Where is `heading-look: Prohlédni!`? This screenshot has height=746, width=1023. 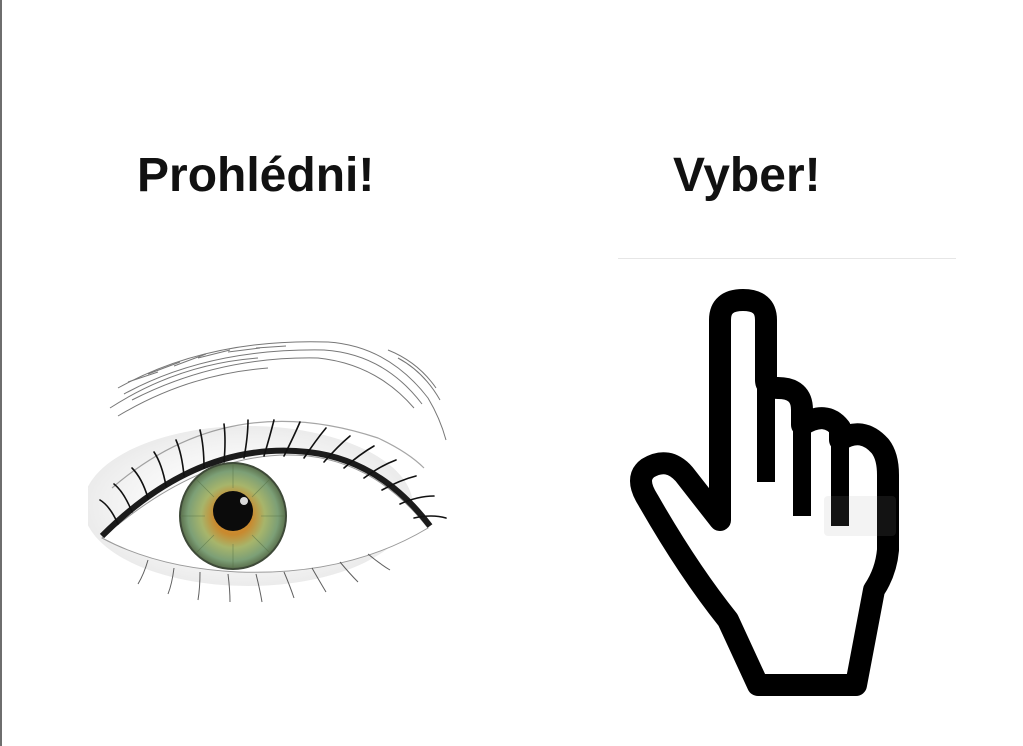
heading-look: Prohlédni! is located at coordinates (256, 175).